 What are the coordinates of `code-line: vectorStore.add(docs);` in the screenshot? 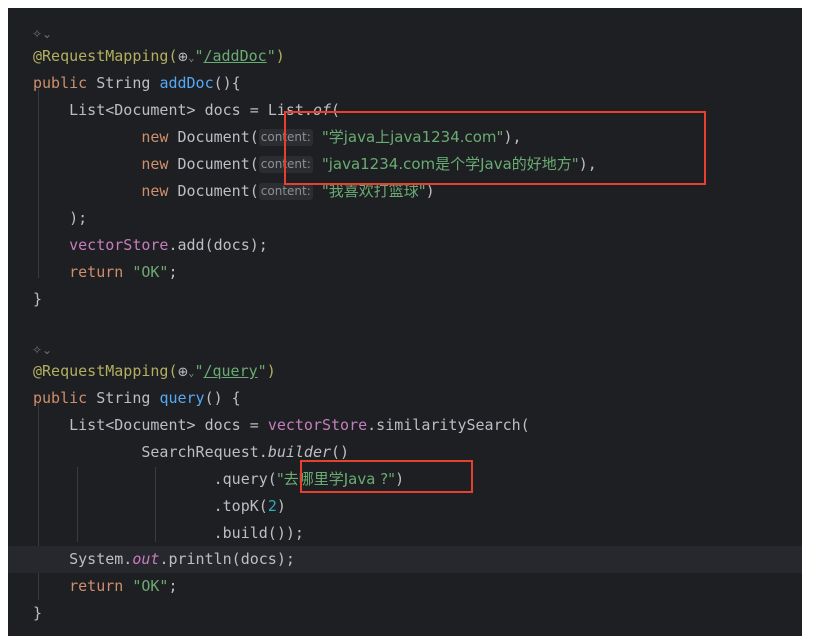 It's located at (168, 245).